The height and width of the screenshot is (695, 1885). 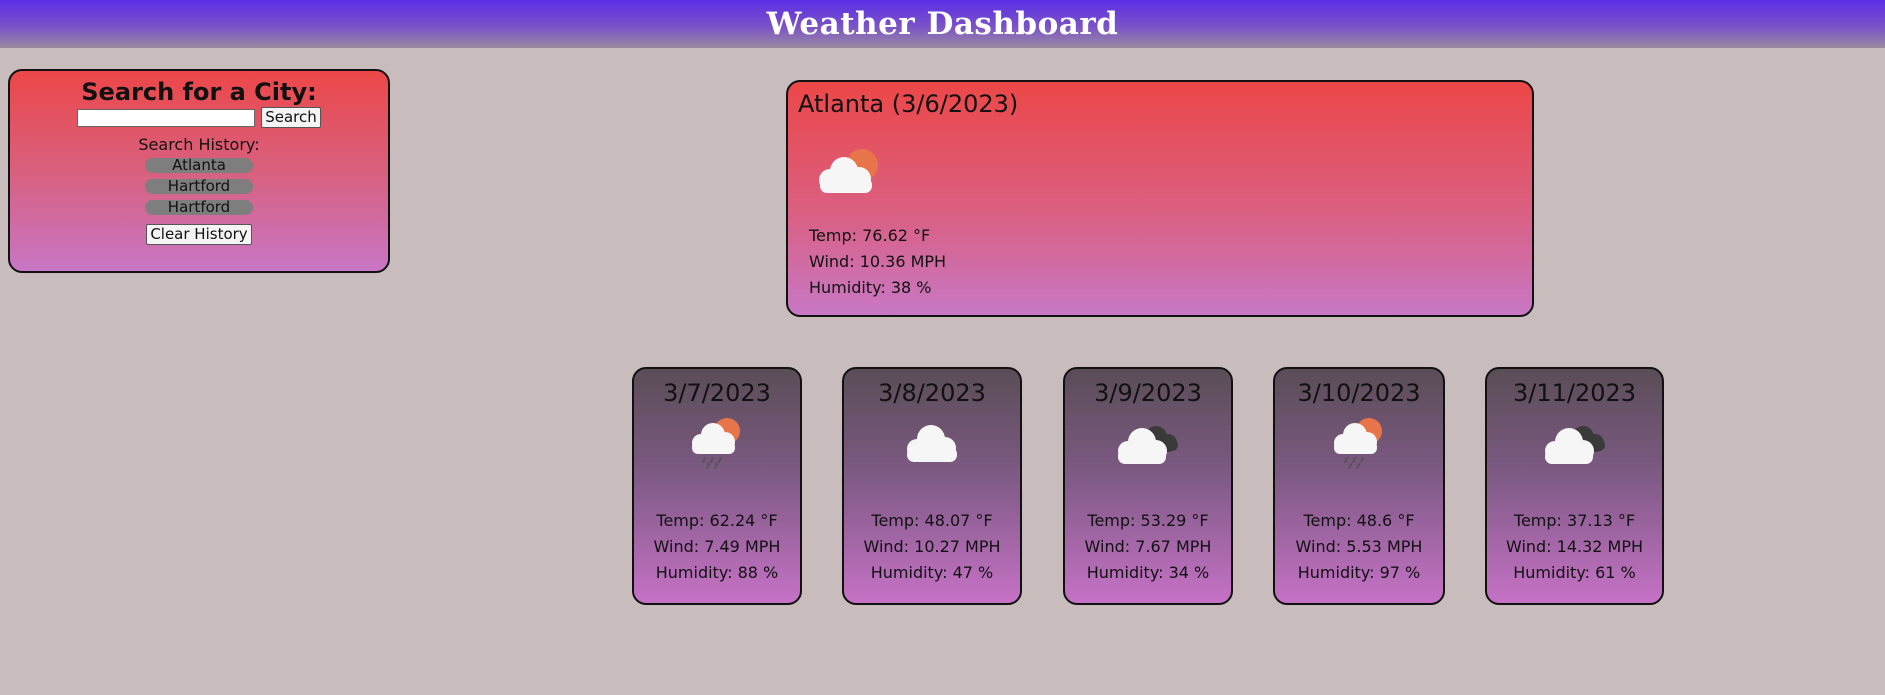 I want to click on forecast-humidity: Humidity: 61 %, so click(x=1574, y=572).